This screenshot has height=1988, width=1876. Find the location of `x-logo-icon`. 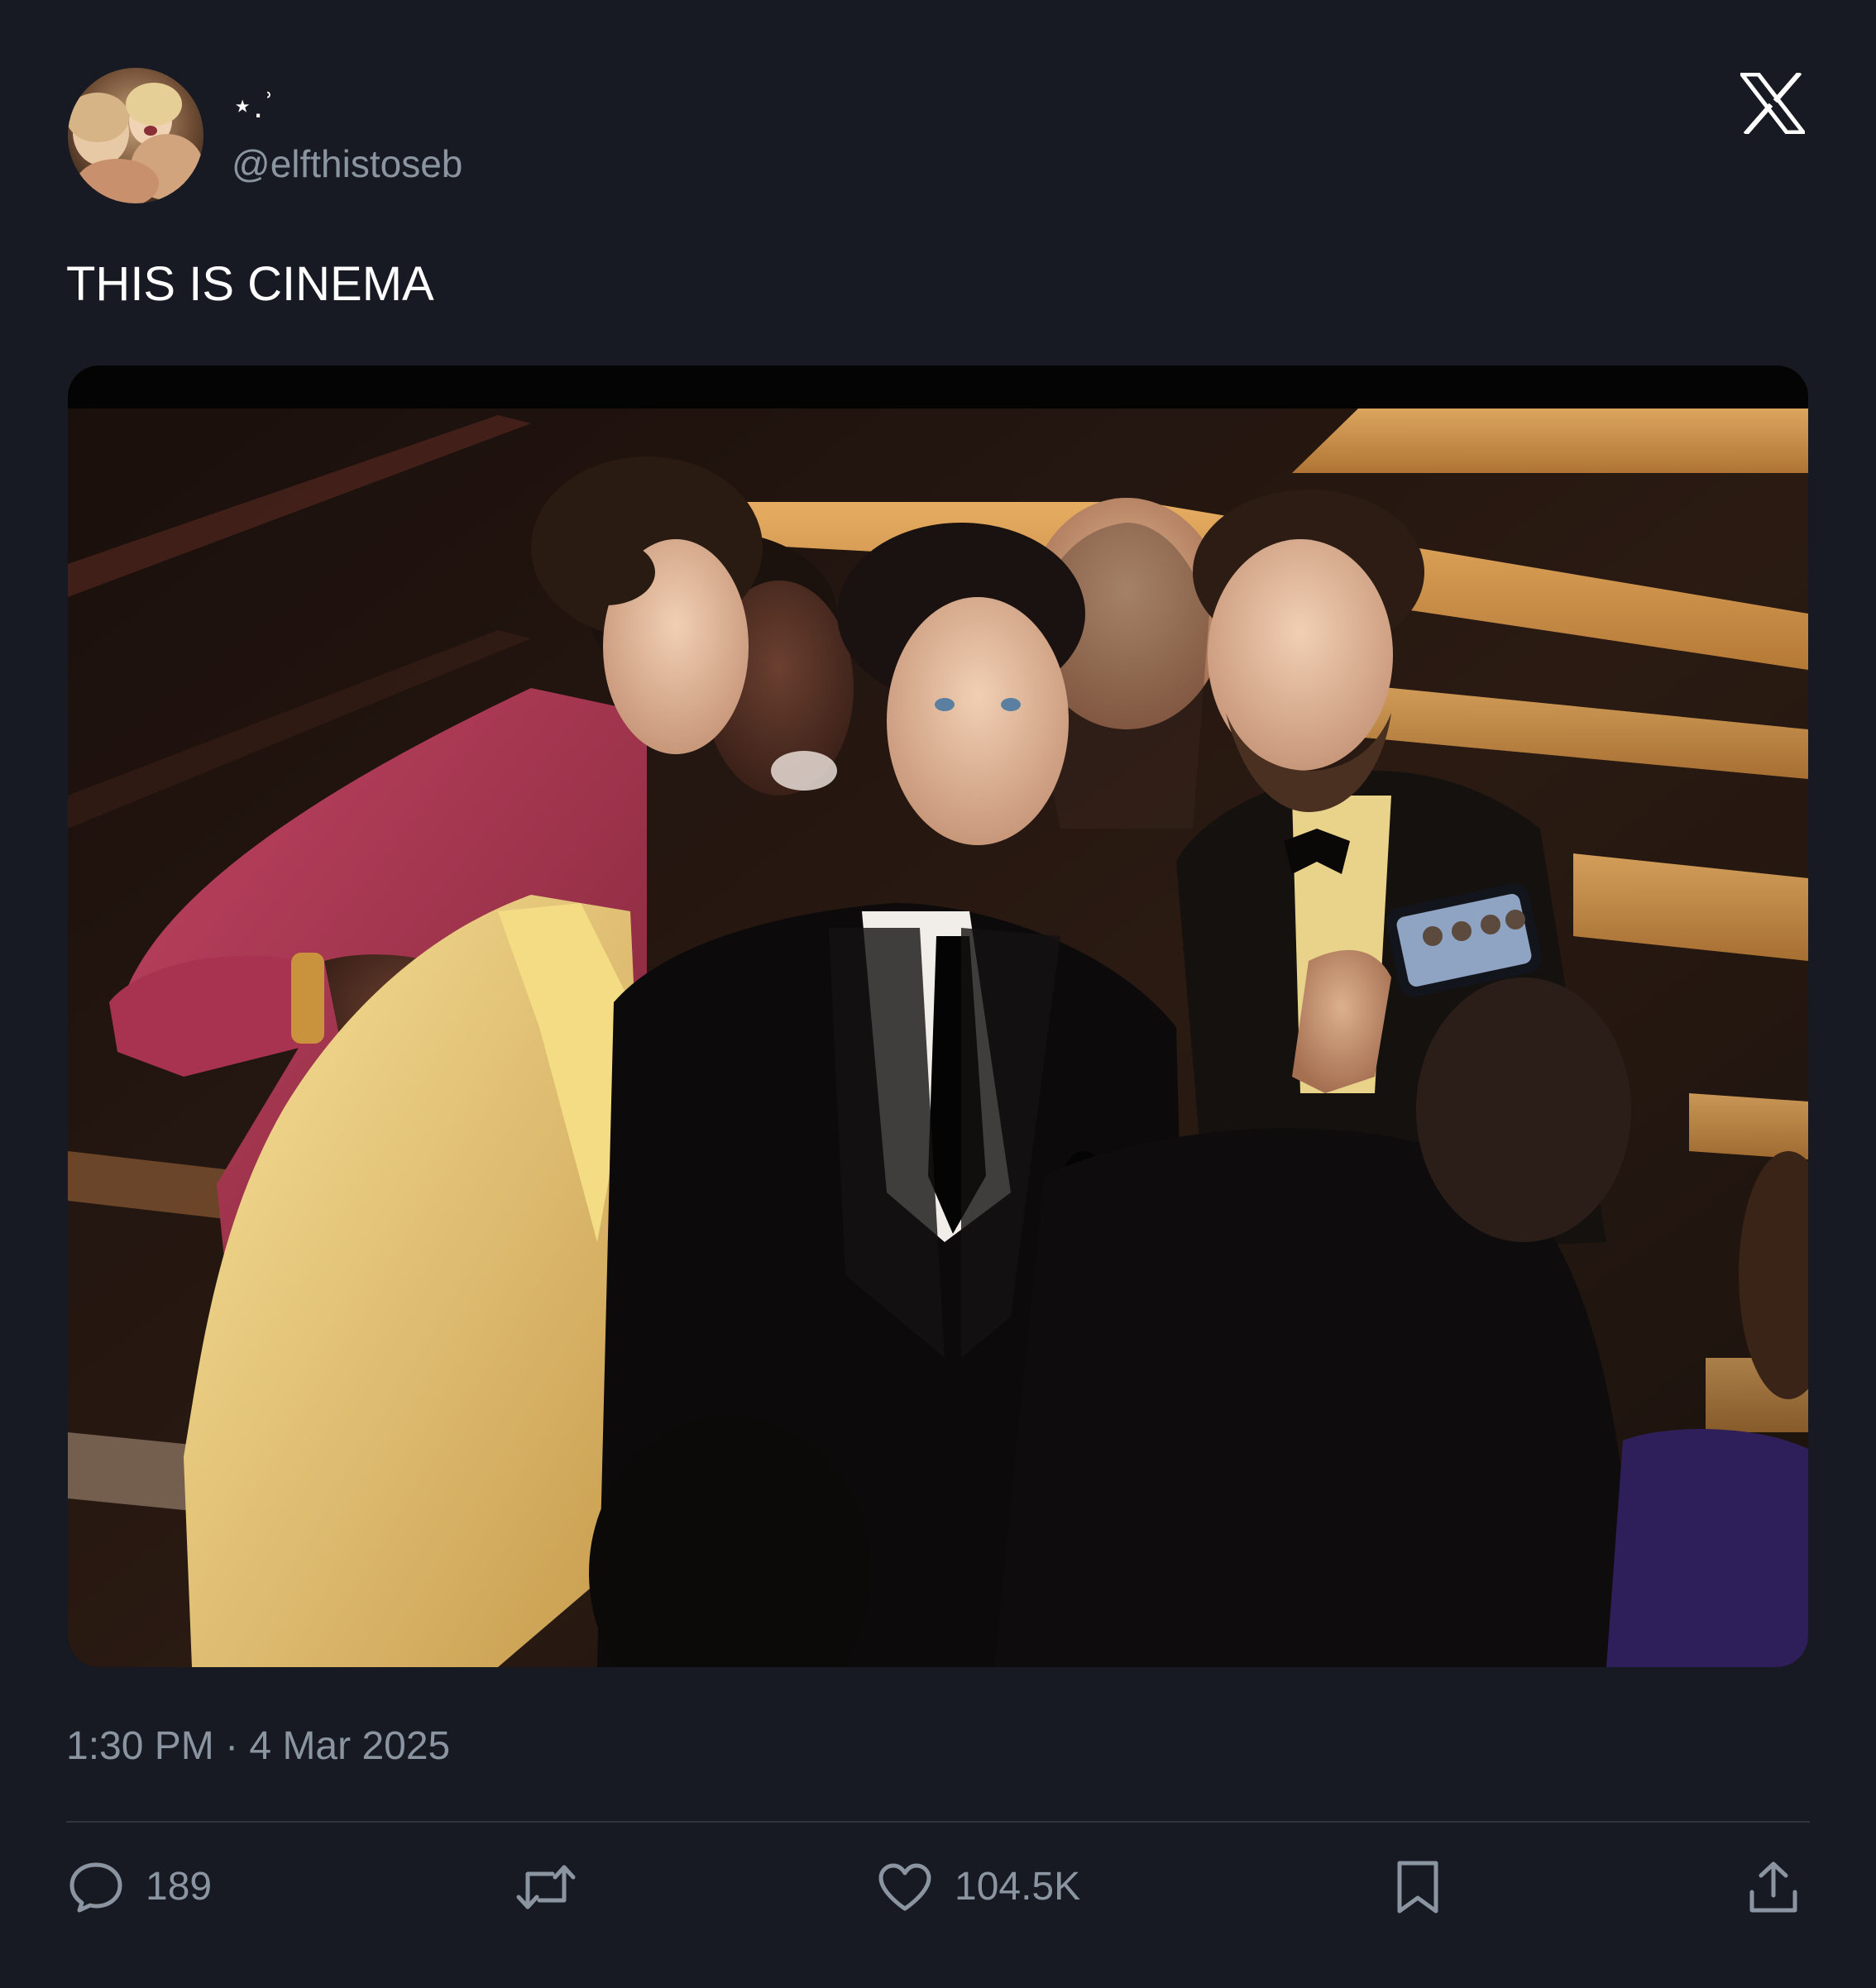

x-logo-icon is located at coordinates (1772, 103).